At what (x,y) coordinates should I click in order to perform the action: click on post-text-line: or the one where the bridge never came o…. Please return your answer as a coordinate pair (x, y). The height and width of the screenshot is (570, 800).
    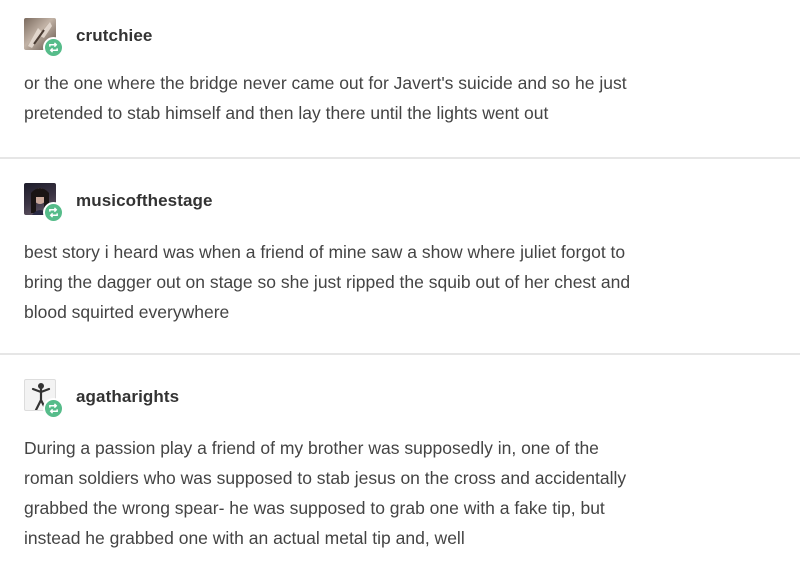
    Looking at the image, I should click on (325, 83).